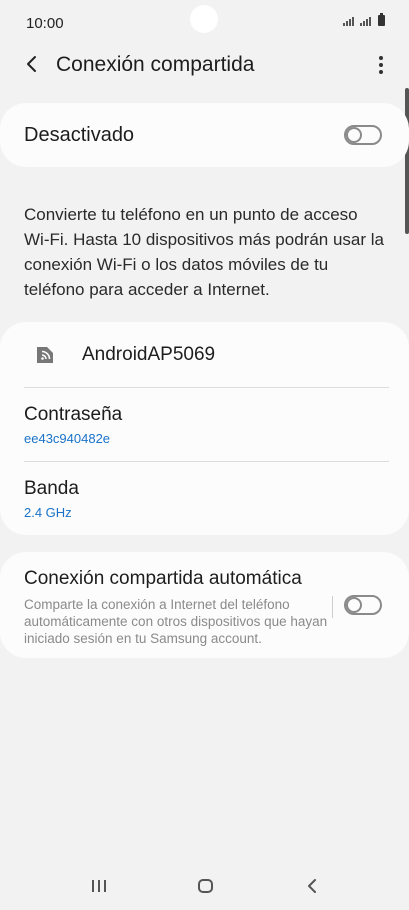 This screenshot has height=910, width=409. What do you see at coordinates (363, 605) in the screenshot?
I see `auto-hotspot-toggle` at bounding box center [363, 605].